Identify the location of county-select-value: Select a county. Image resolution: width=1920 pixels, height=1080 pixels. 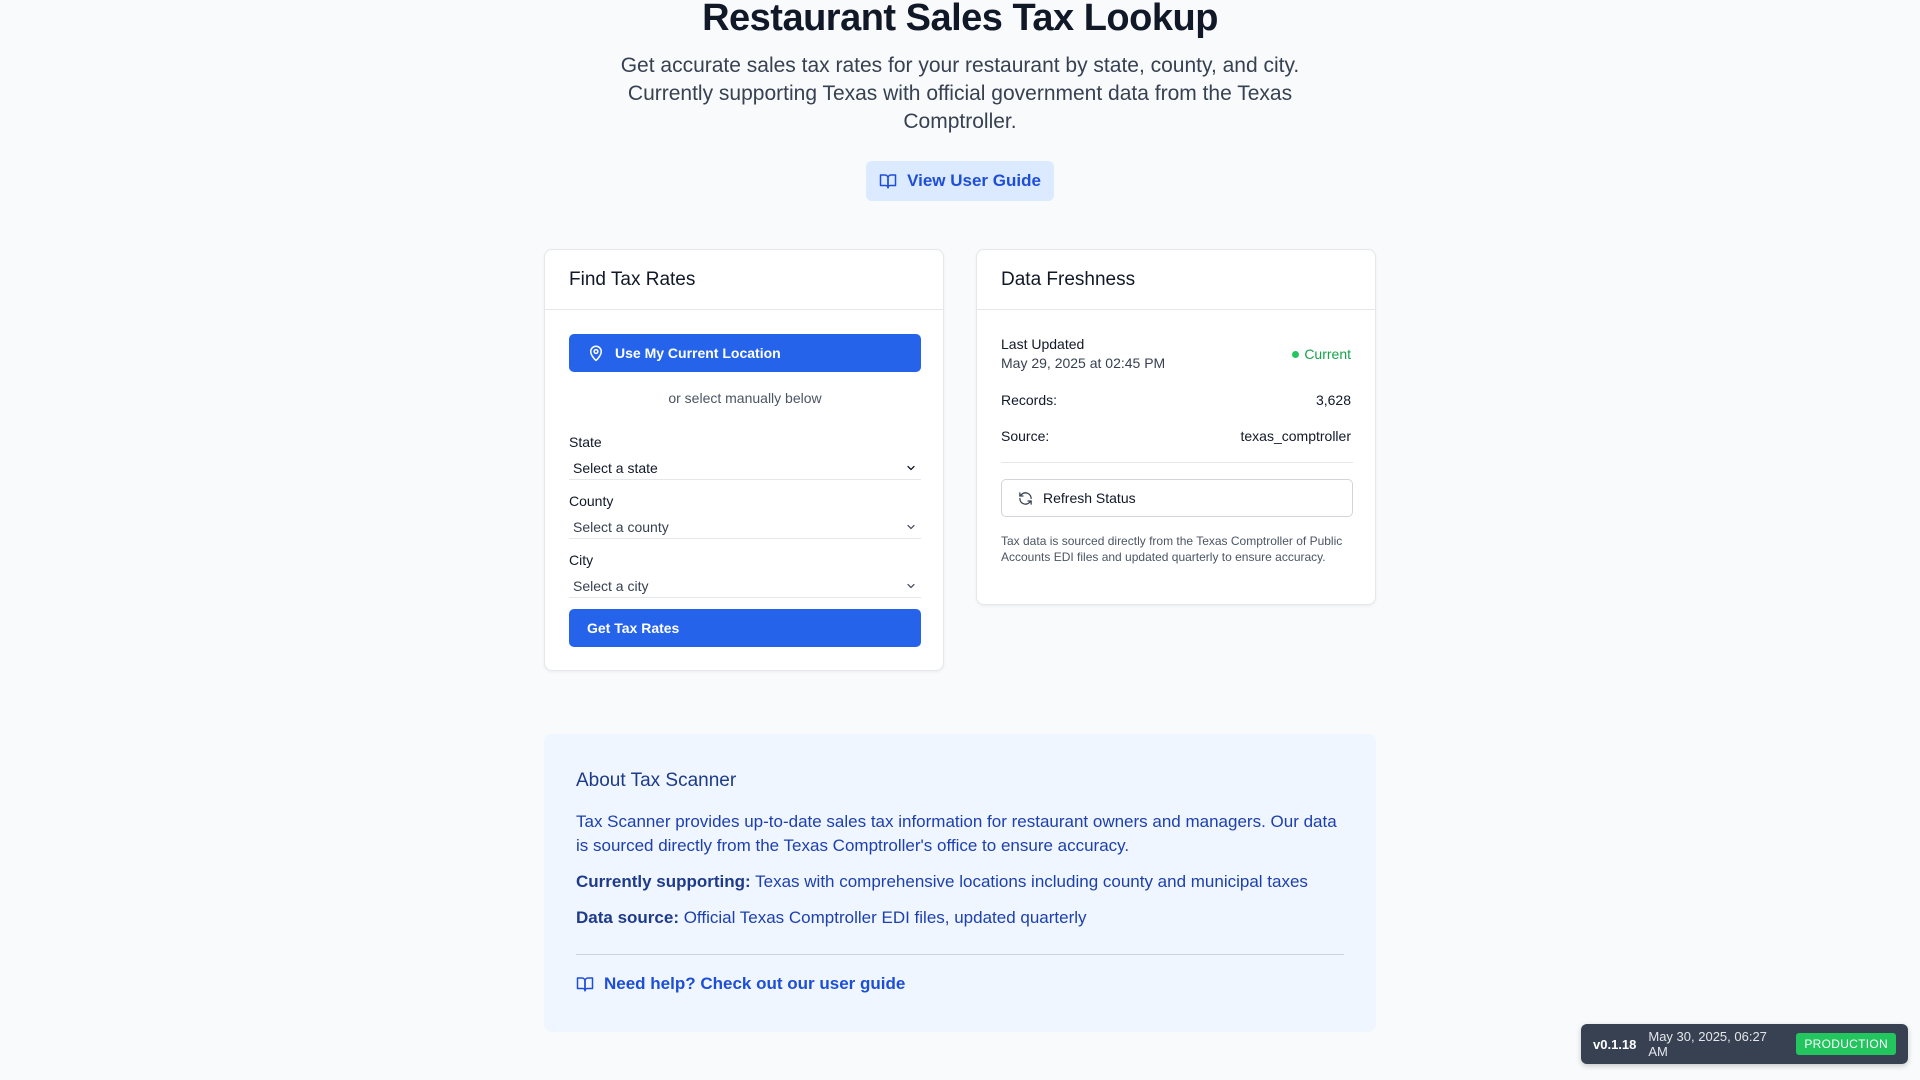
(621, 526).